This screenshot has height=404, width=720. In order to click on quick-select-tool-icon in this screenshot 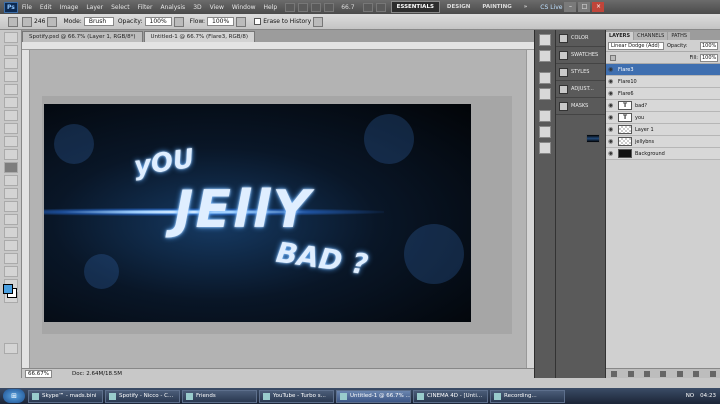, I will do `click(10, 76)`.